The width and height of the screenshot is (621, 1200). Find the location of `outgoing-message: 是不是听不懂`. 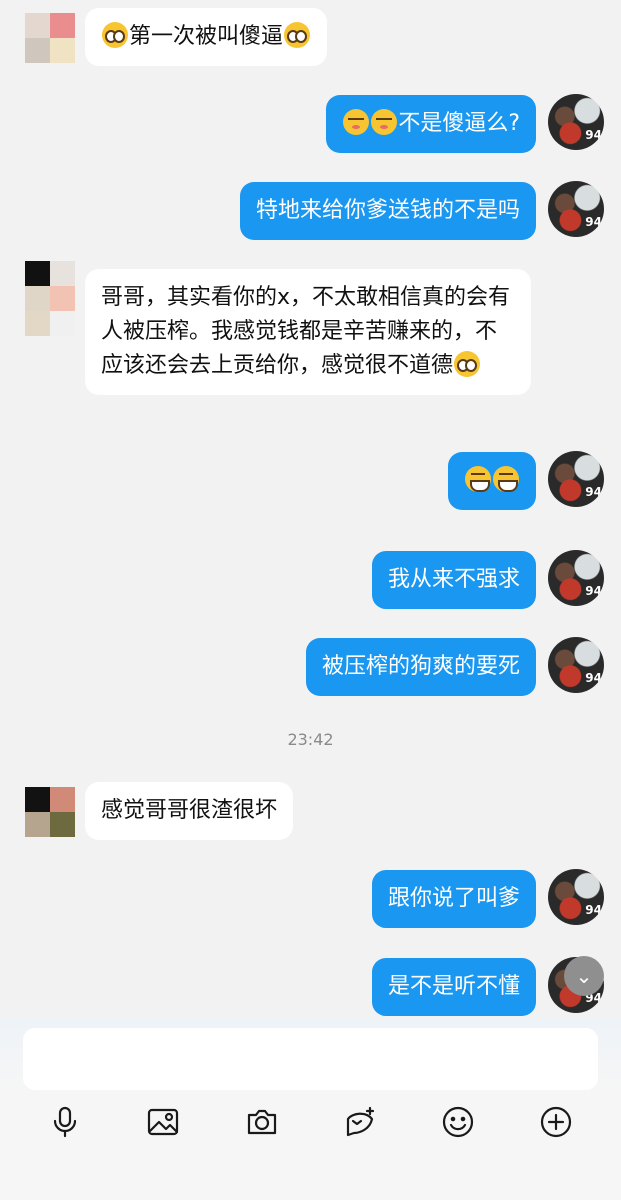

outgoing-message: 是不是听不懂 is located at coordinates (453, 987).